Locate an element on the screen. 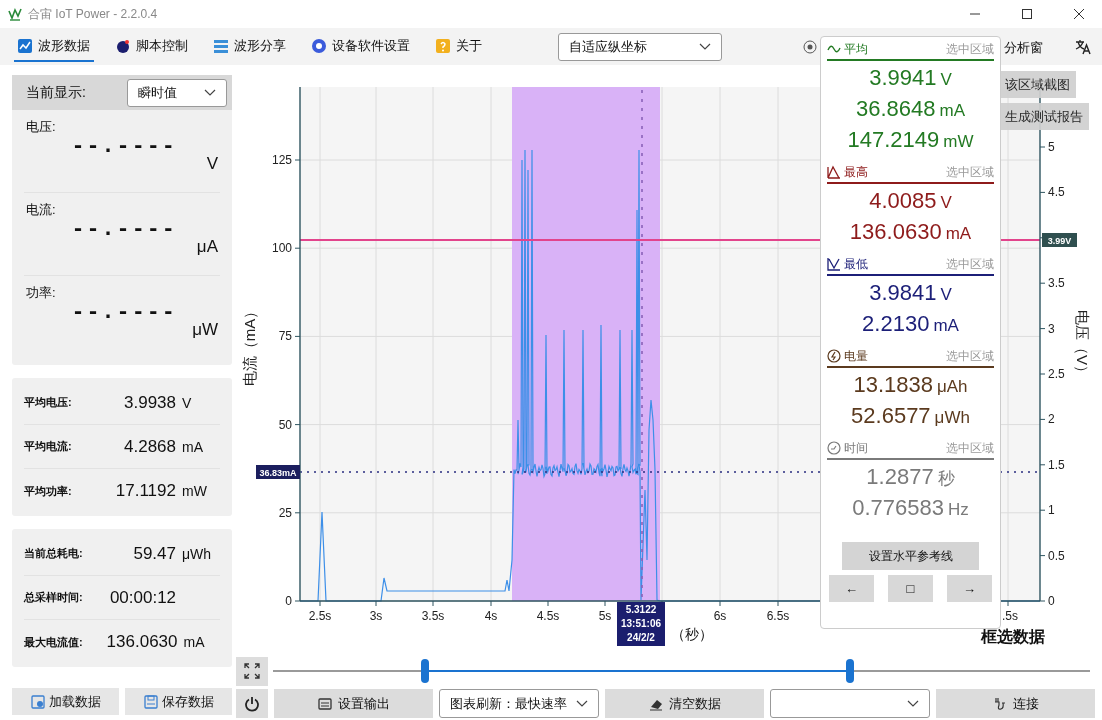 This screenshot has height=720, width=1102. chart-icon is located at coordinates (25, 45).